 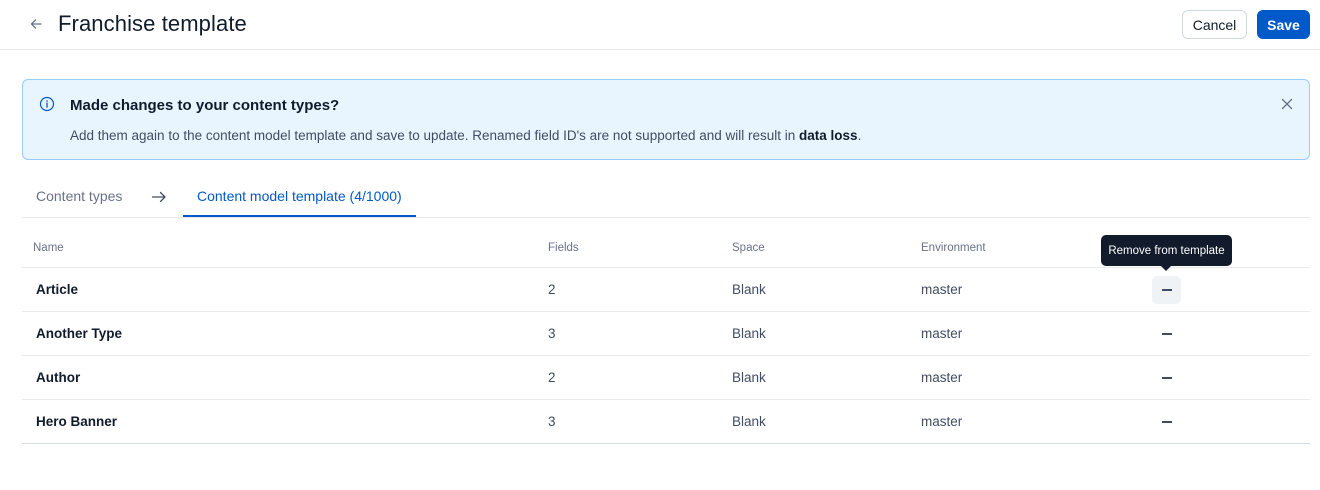 What do you see at coordinates (953, 248) in the screenshot?
I see `column-header-environment: Environment` at bounding box center [953, 248].